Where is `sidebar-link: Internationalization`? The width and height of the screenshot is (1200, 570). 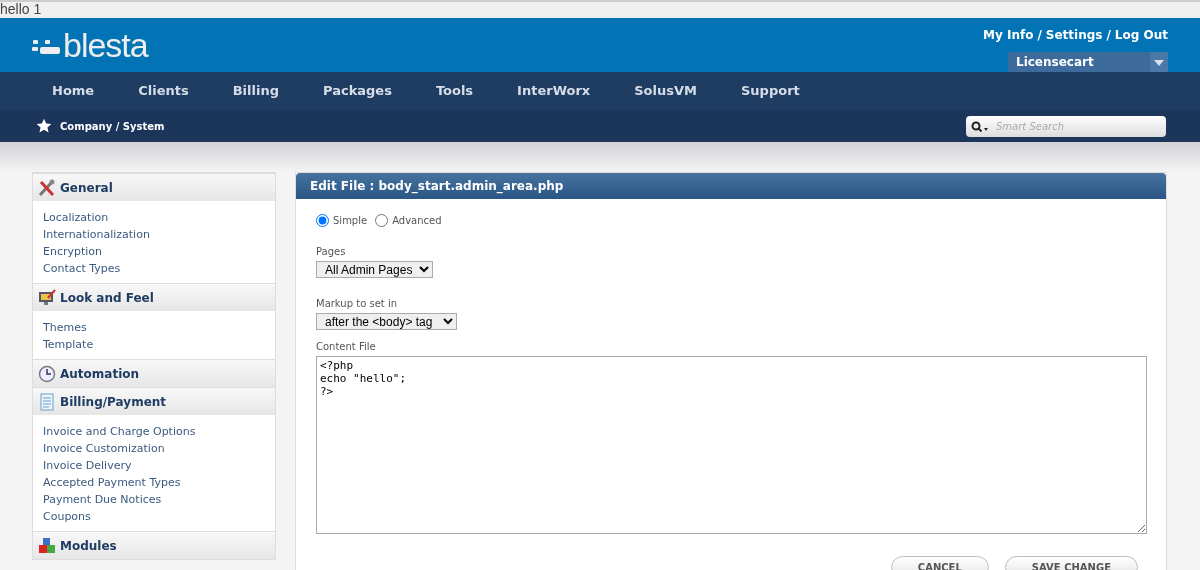 sidebar-link: Internationalization is located at coordinates (154, 234).